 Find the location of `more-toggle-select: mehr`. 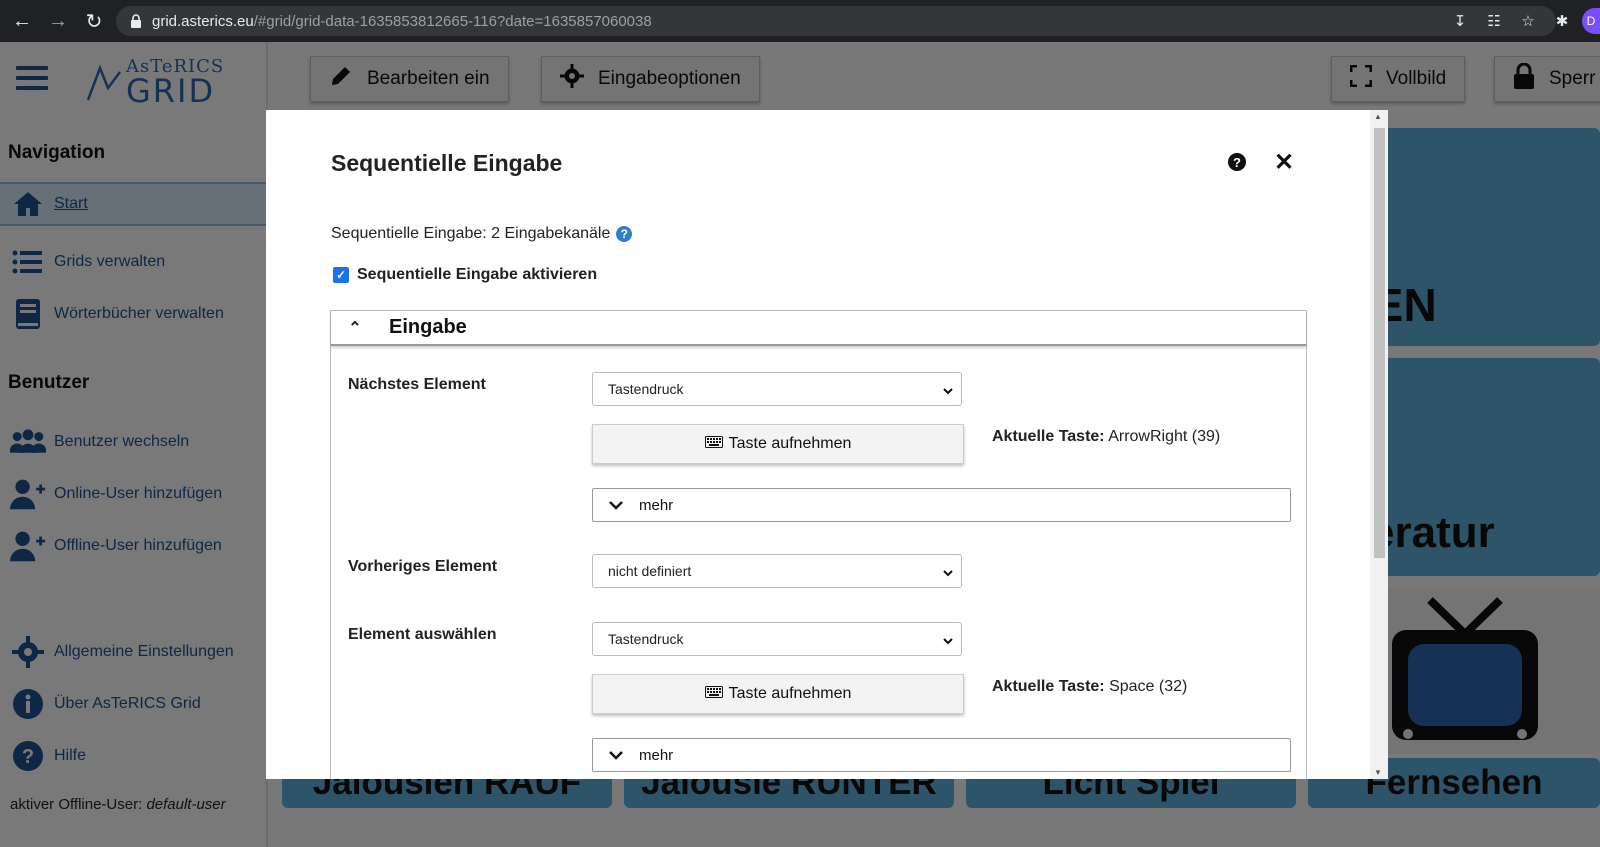

more-toggle-select: mehr is located at coordinates (941, 755).